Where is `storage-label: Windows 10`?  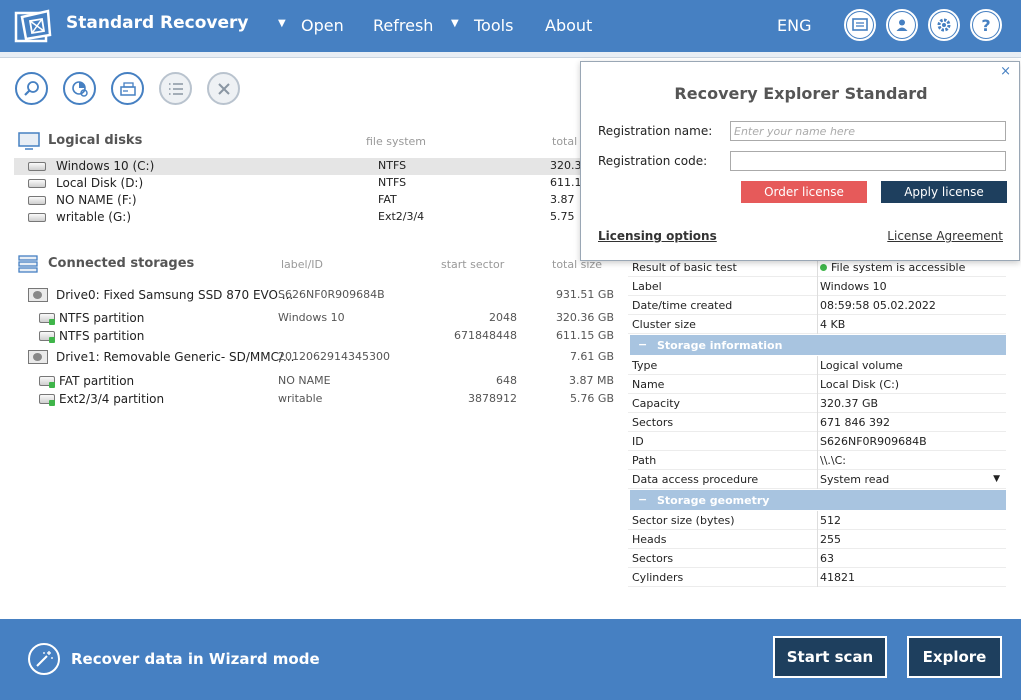
storage-label: Windows 10 is located at coordinates (311, 317).